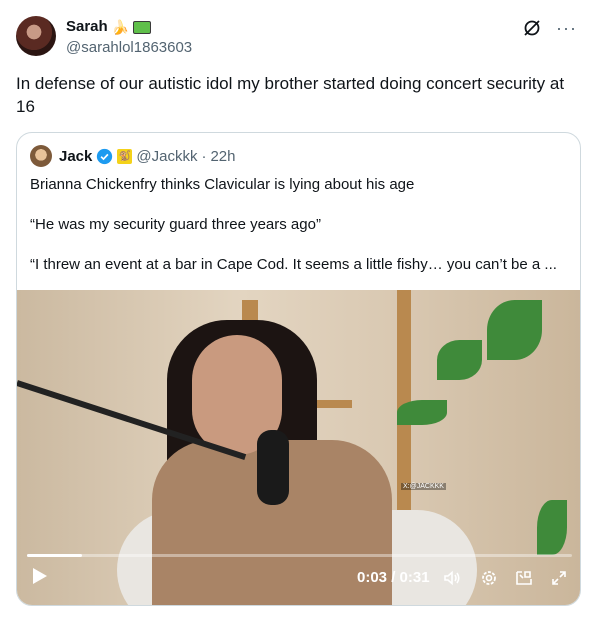 The width and height of the screenshot is (593, 618). What do you see at coordinates (41, 156) in the screenshot?
I see `quote-avatar` at bounding box center [41, 156].